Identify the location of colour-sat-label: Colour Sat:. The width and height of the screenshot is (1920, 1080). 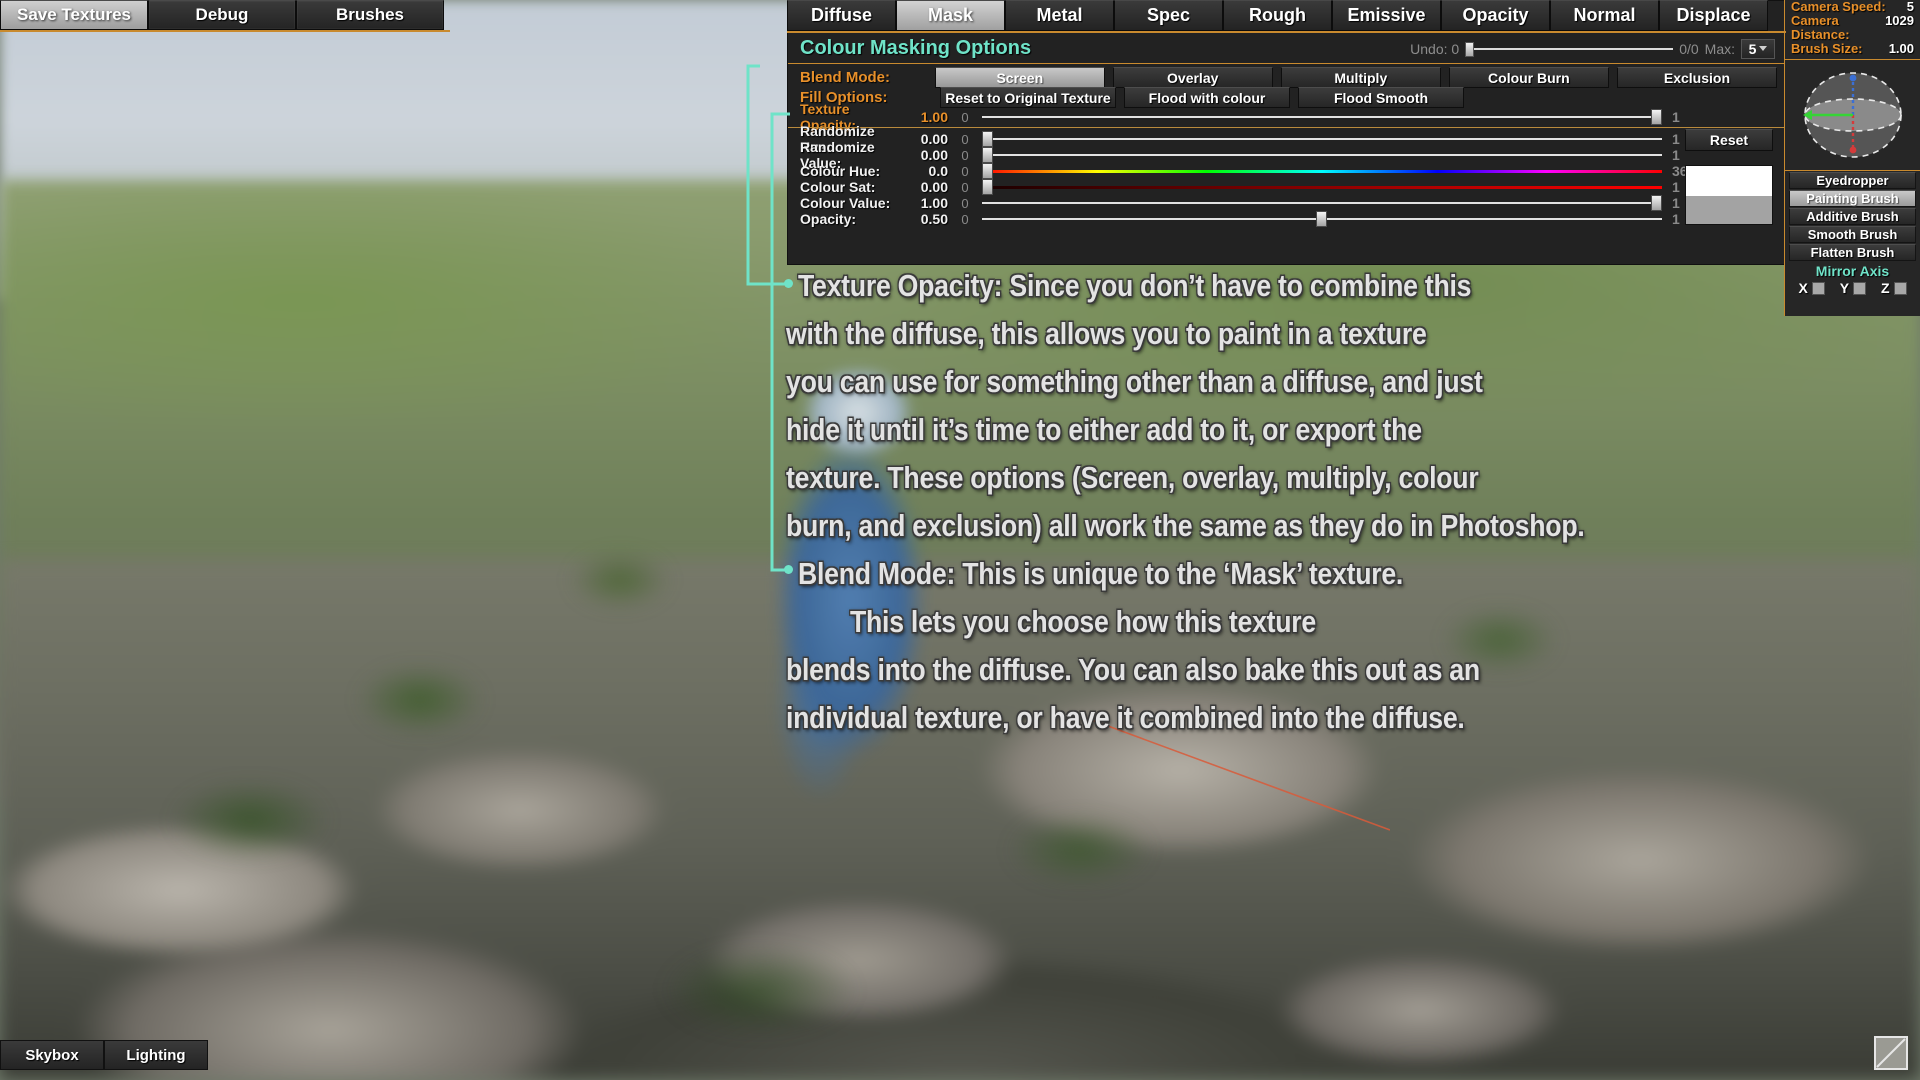
(838, 187).